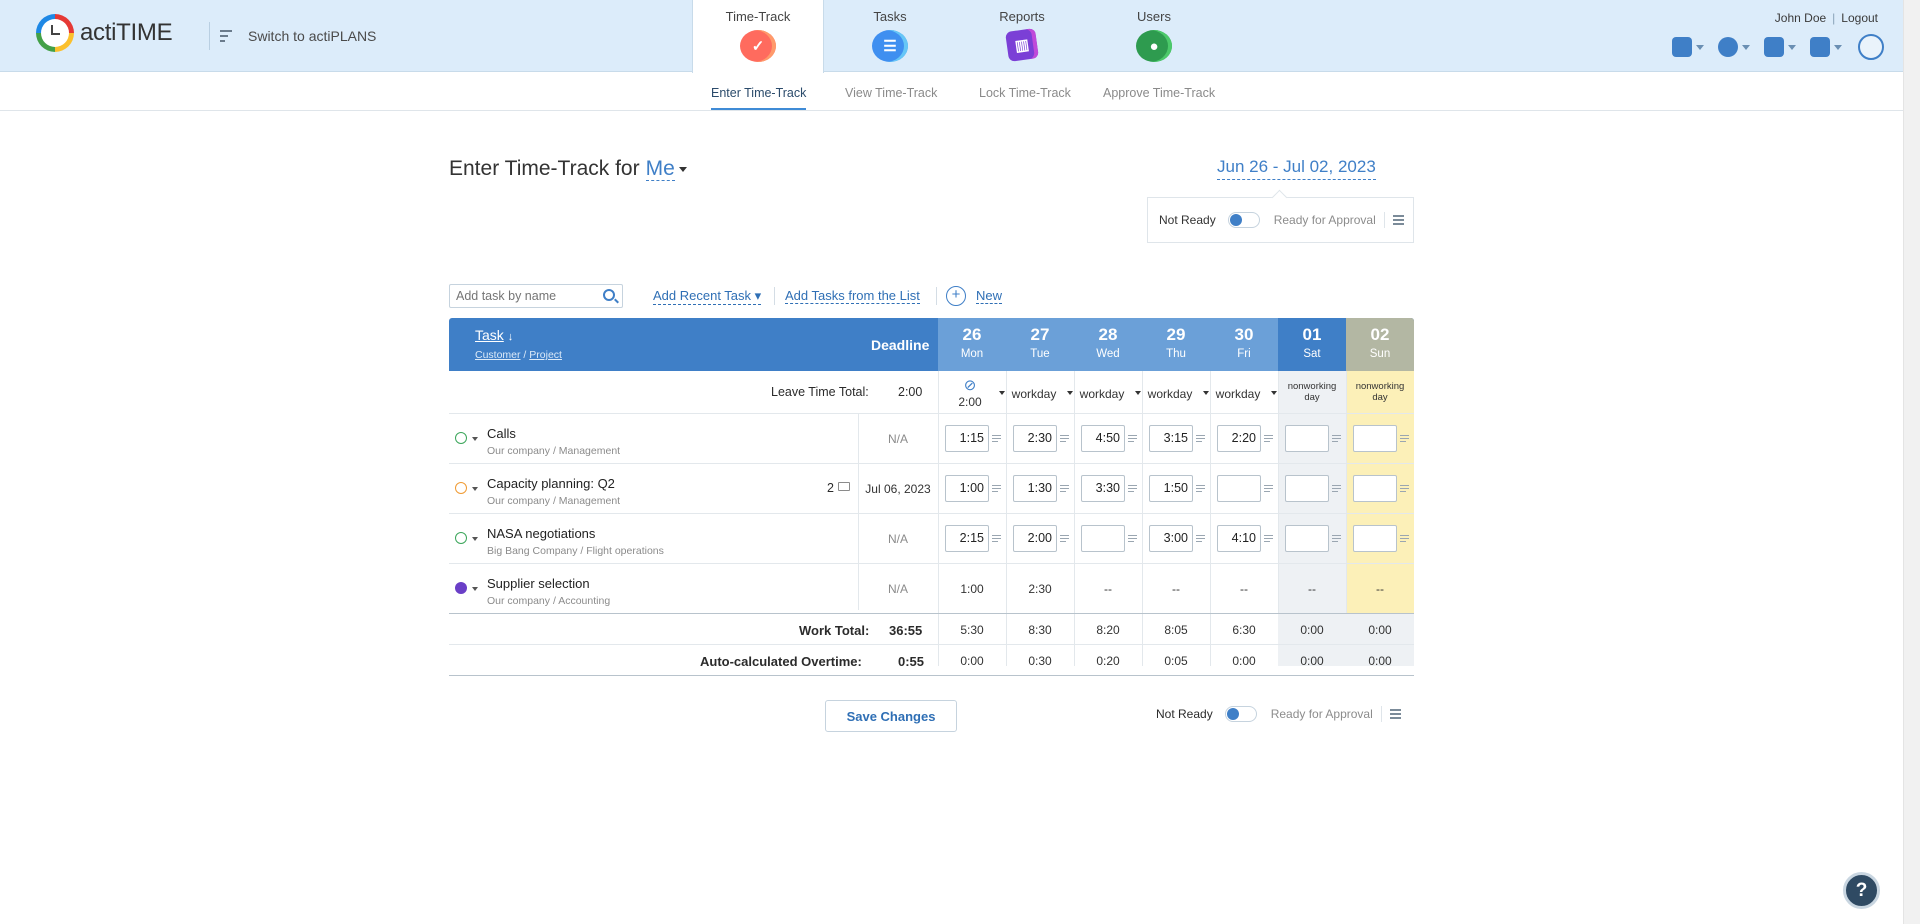  I want to click on day-total: 0:00, so click(1380, 630).